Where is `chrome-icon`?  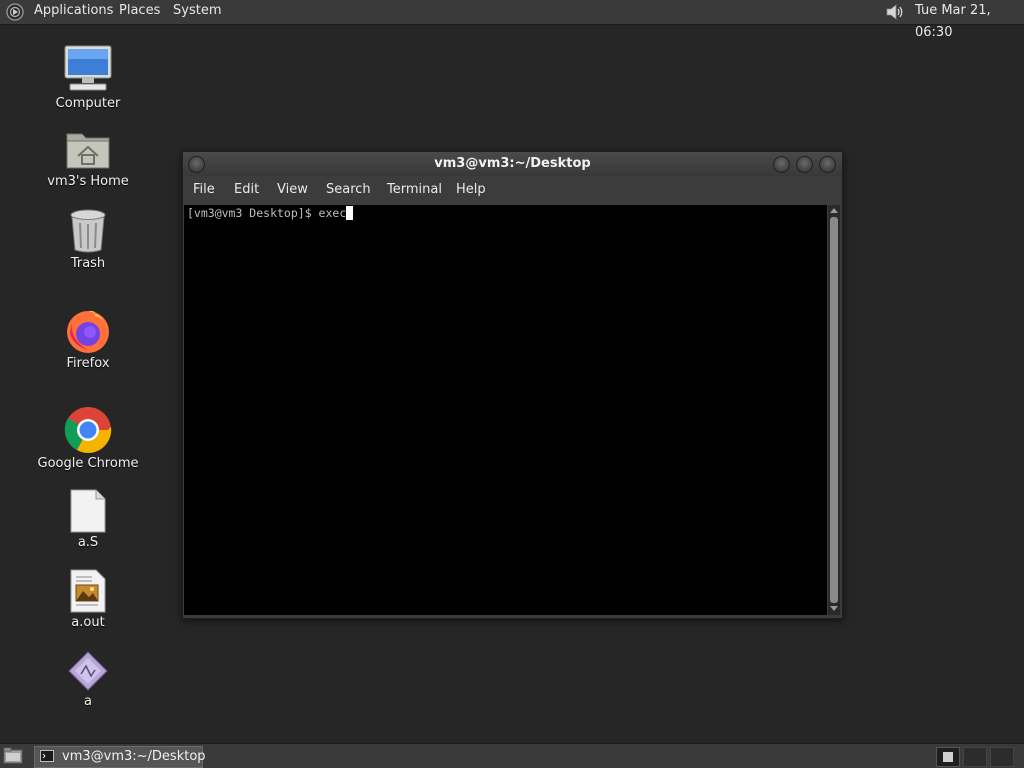 chrome-icon is located at coordinates (88, 430).